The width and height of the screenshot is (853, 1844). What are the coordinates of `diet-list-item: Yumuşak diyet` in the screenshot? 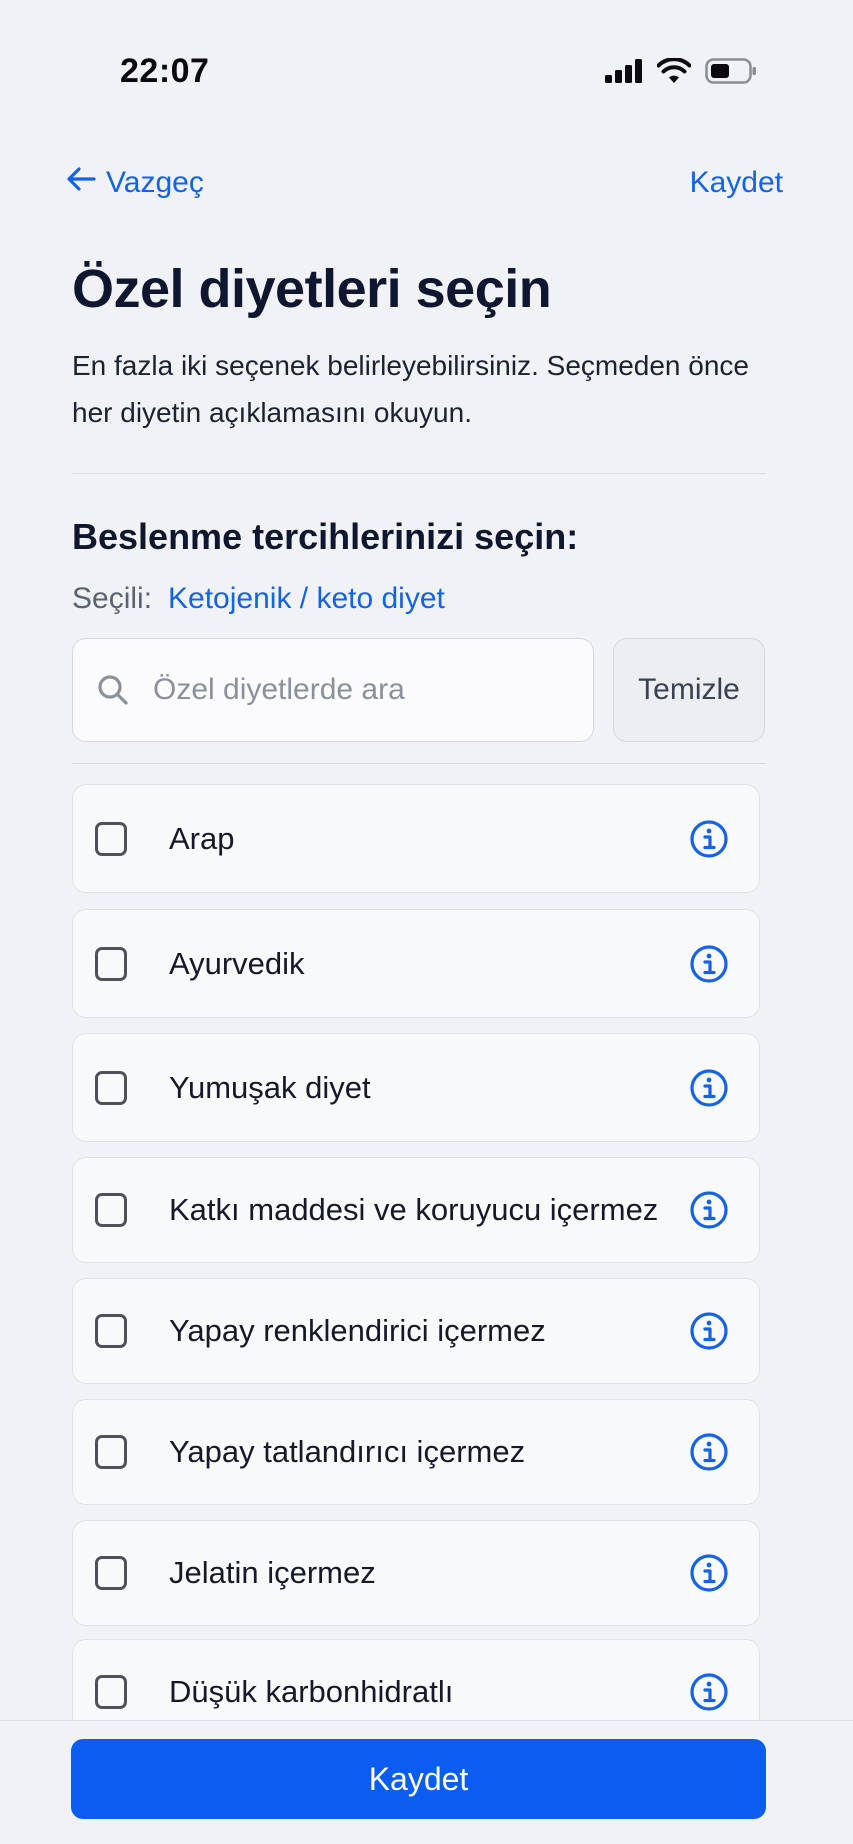 It's located at (416, 1087).